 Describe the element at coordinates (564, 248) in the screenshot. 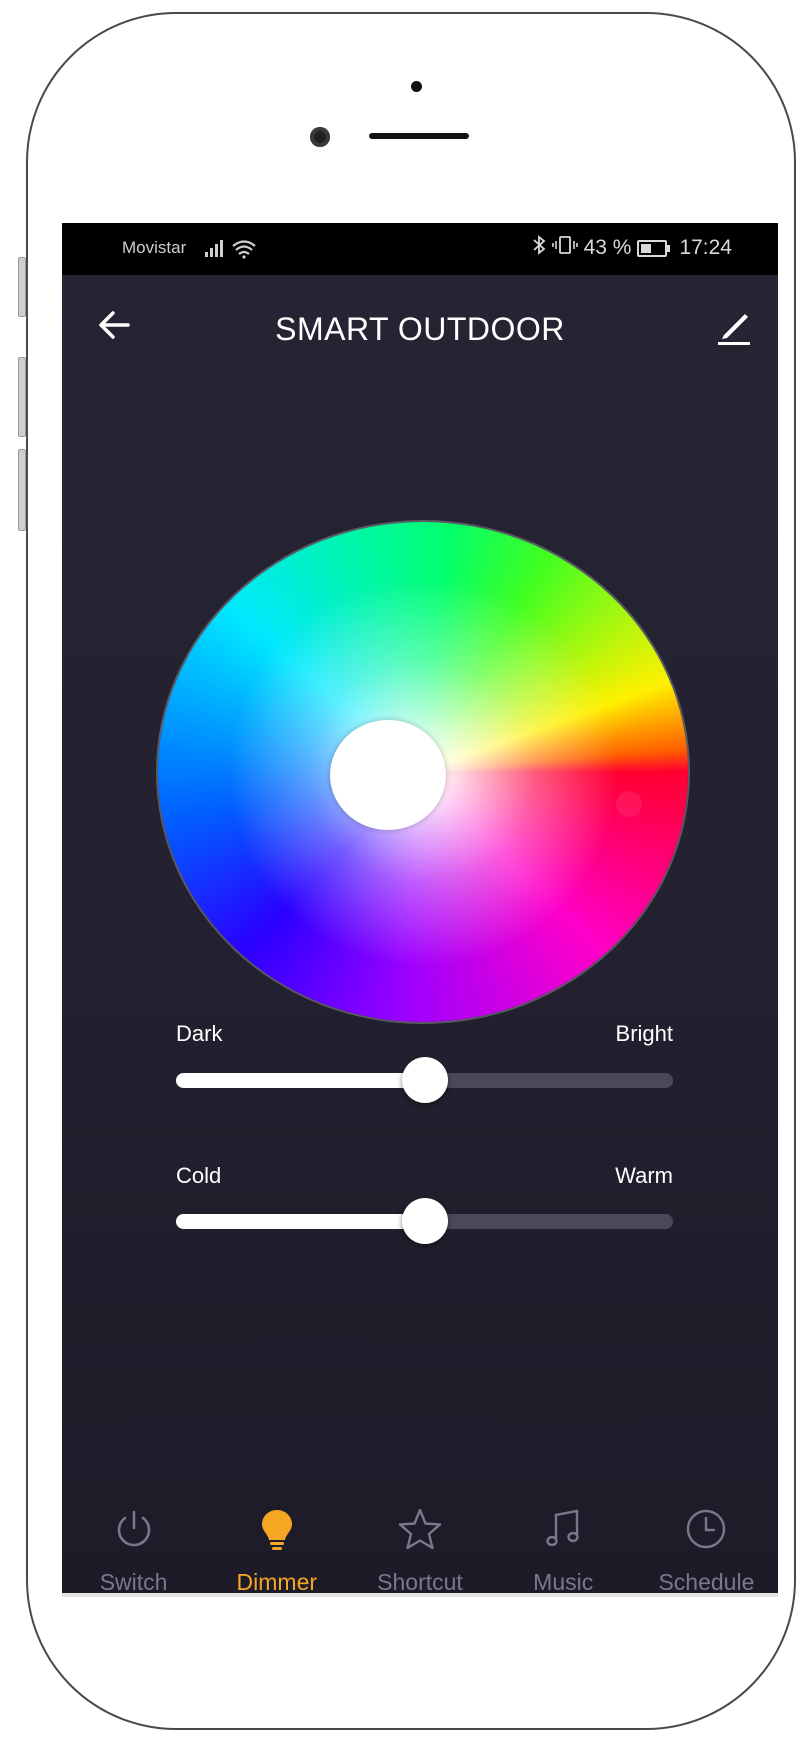

I see `vibrate-icon` at that location.